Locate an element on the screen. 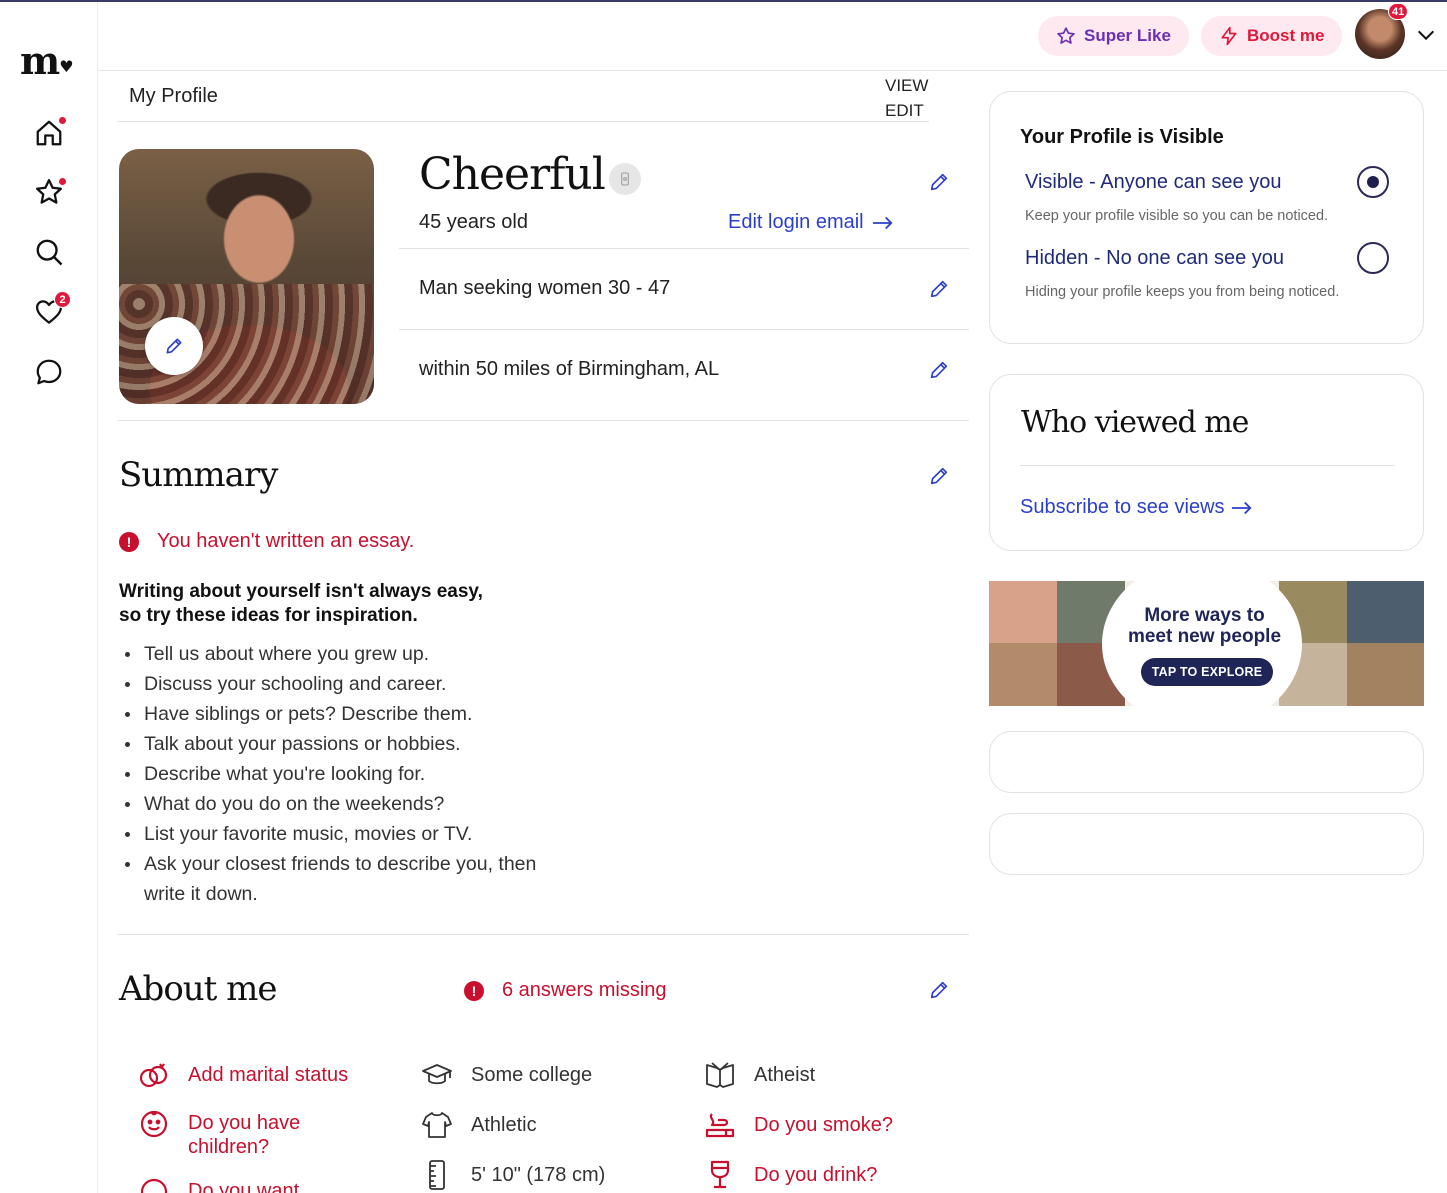 Image resolution: width=1447 pixels, height=1193 pixels. location-text: within 50 miles of Birmingham, AL is located at coordinates (569, 369).